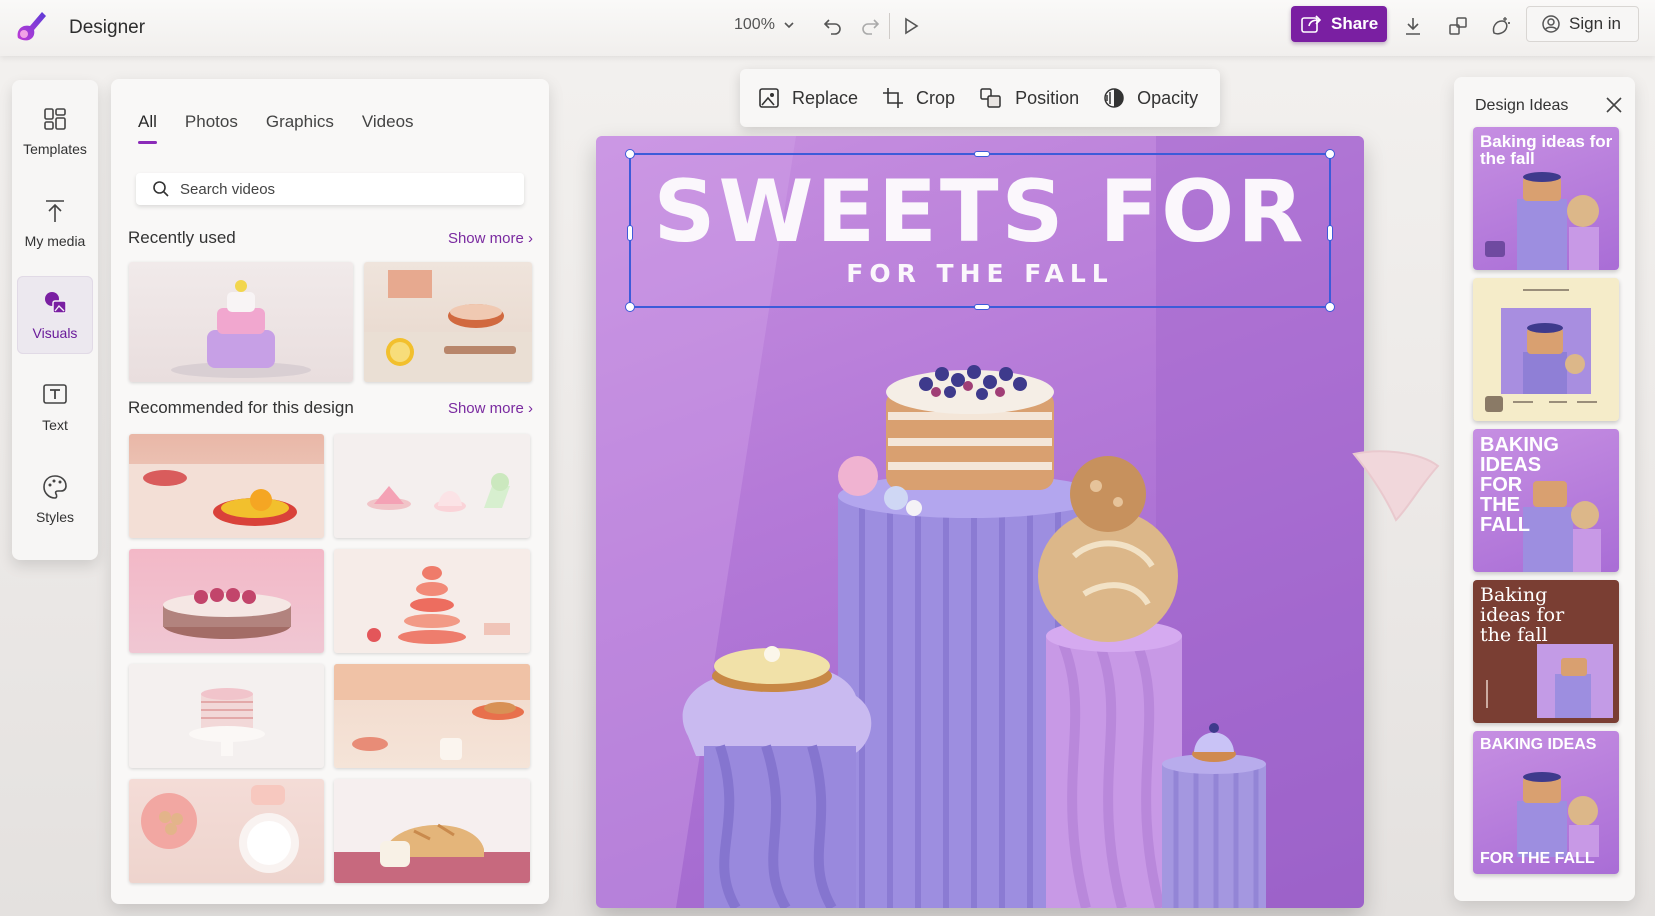 This screenshot has width=1655, height=916. I want to click on opacity-icon, so click(1114, 98).